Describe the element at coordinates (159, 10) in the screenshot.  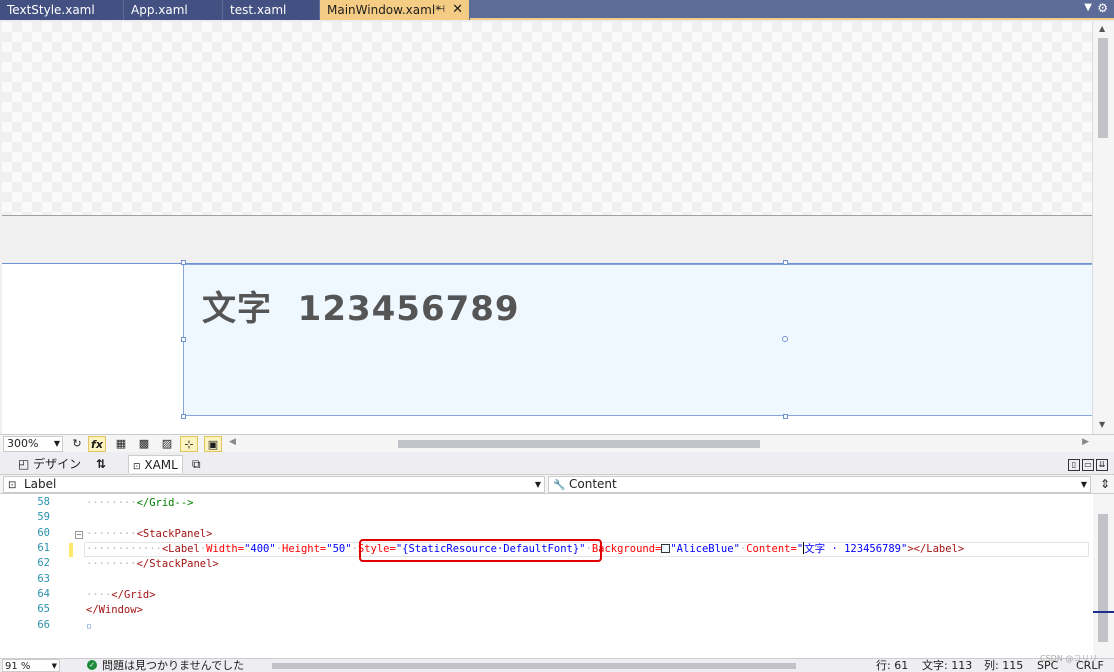
I see `tab-label: App.xaml` at that location.